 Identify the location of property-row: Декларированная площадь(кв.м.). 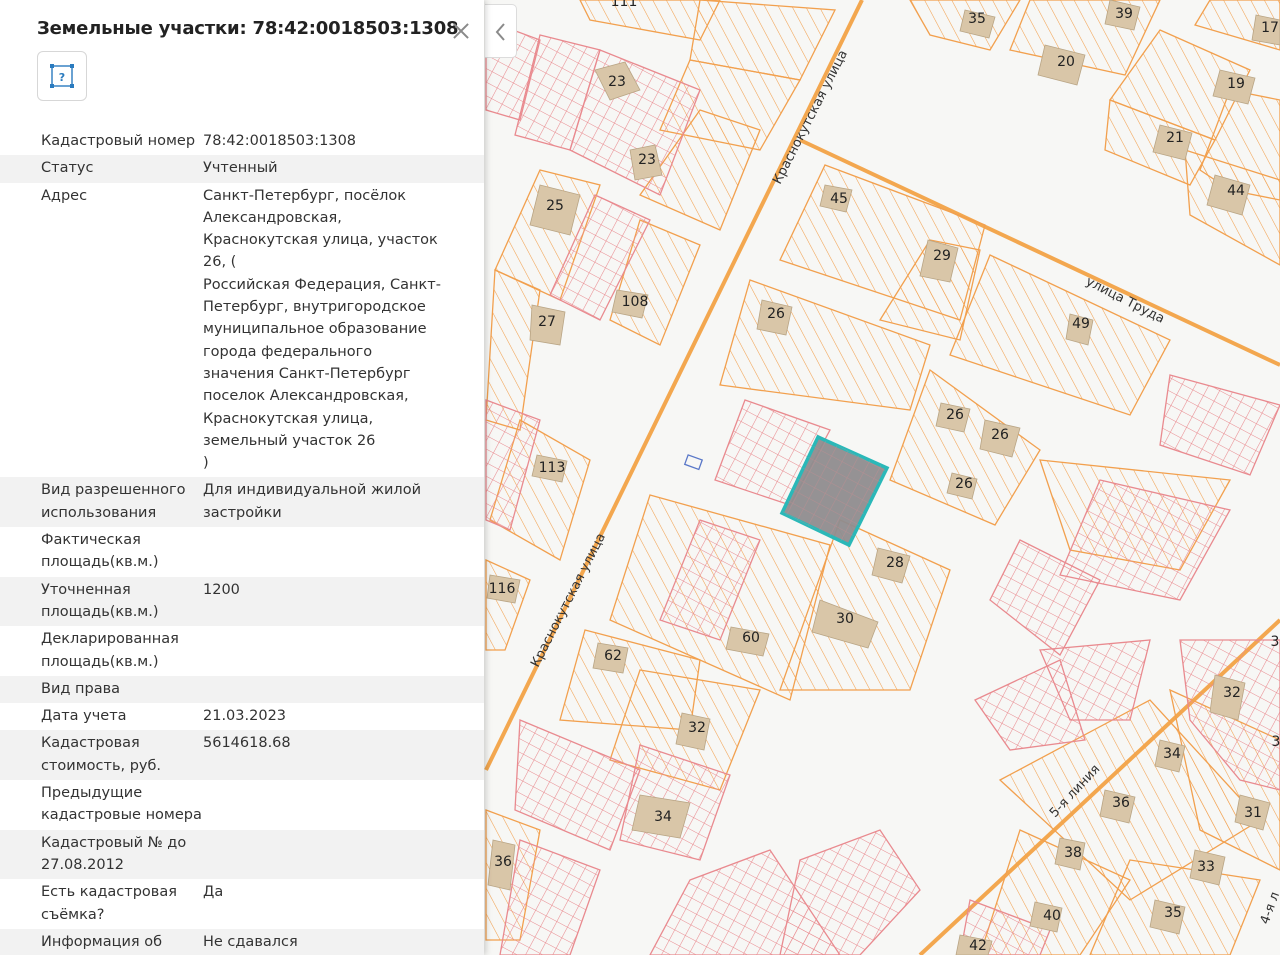
(242, 651).